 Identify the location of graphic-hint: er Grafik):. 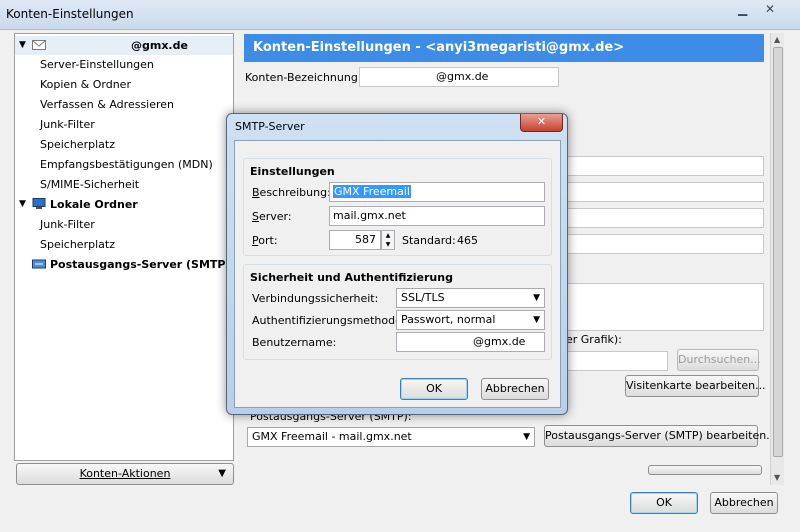
(594, 339).